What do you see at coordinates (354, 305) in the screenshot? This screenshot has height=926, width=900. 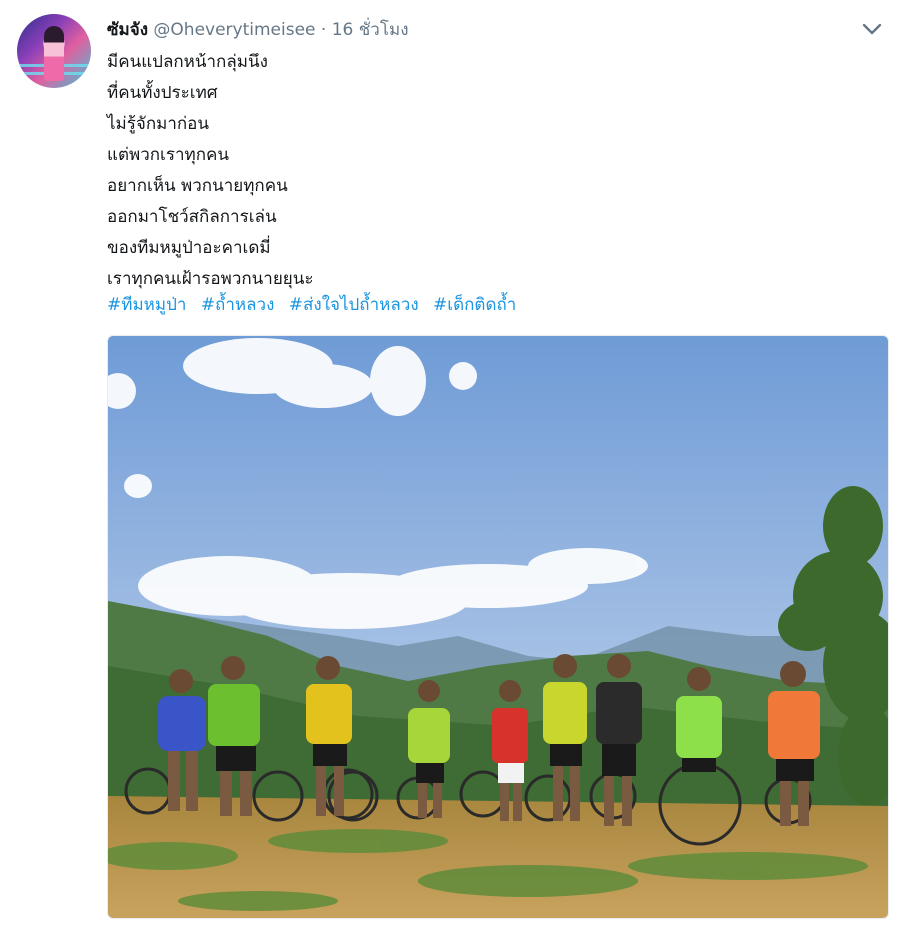 I see `hashtag-link: #ส่งใจไปถ้ำหลวง` at bounding box center [354, 305].